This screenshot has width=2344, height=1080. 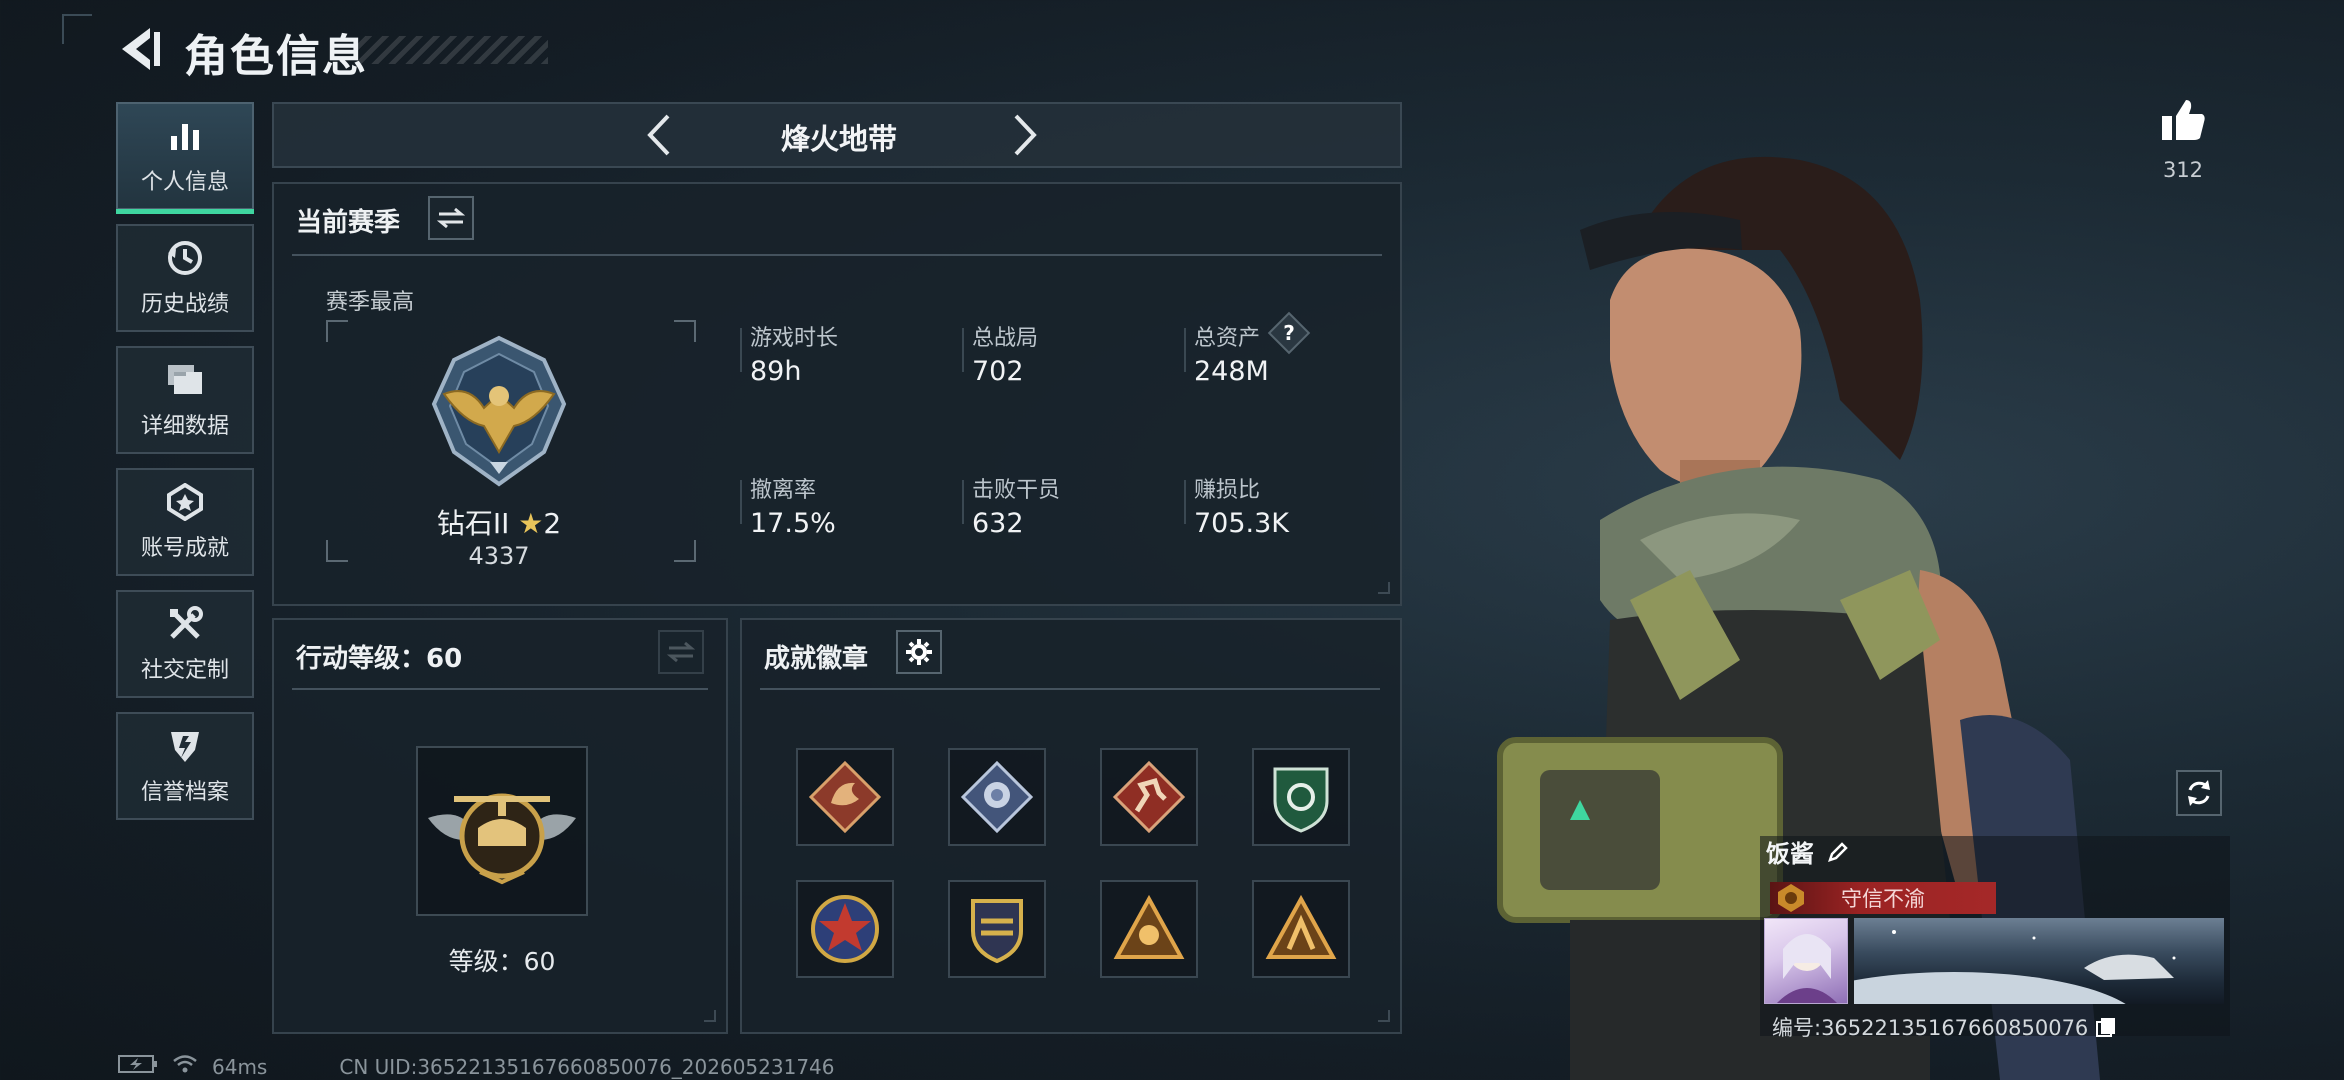 What do you see at coordinates (184, 792) in the screenshot?
I see `sidebar-item-label: 信誉档案` at bounding box center [184, 792].